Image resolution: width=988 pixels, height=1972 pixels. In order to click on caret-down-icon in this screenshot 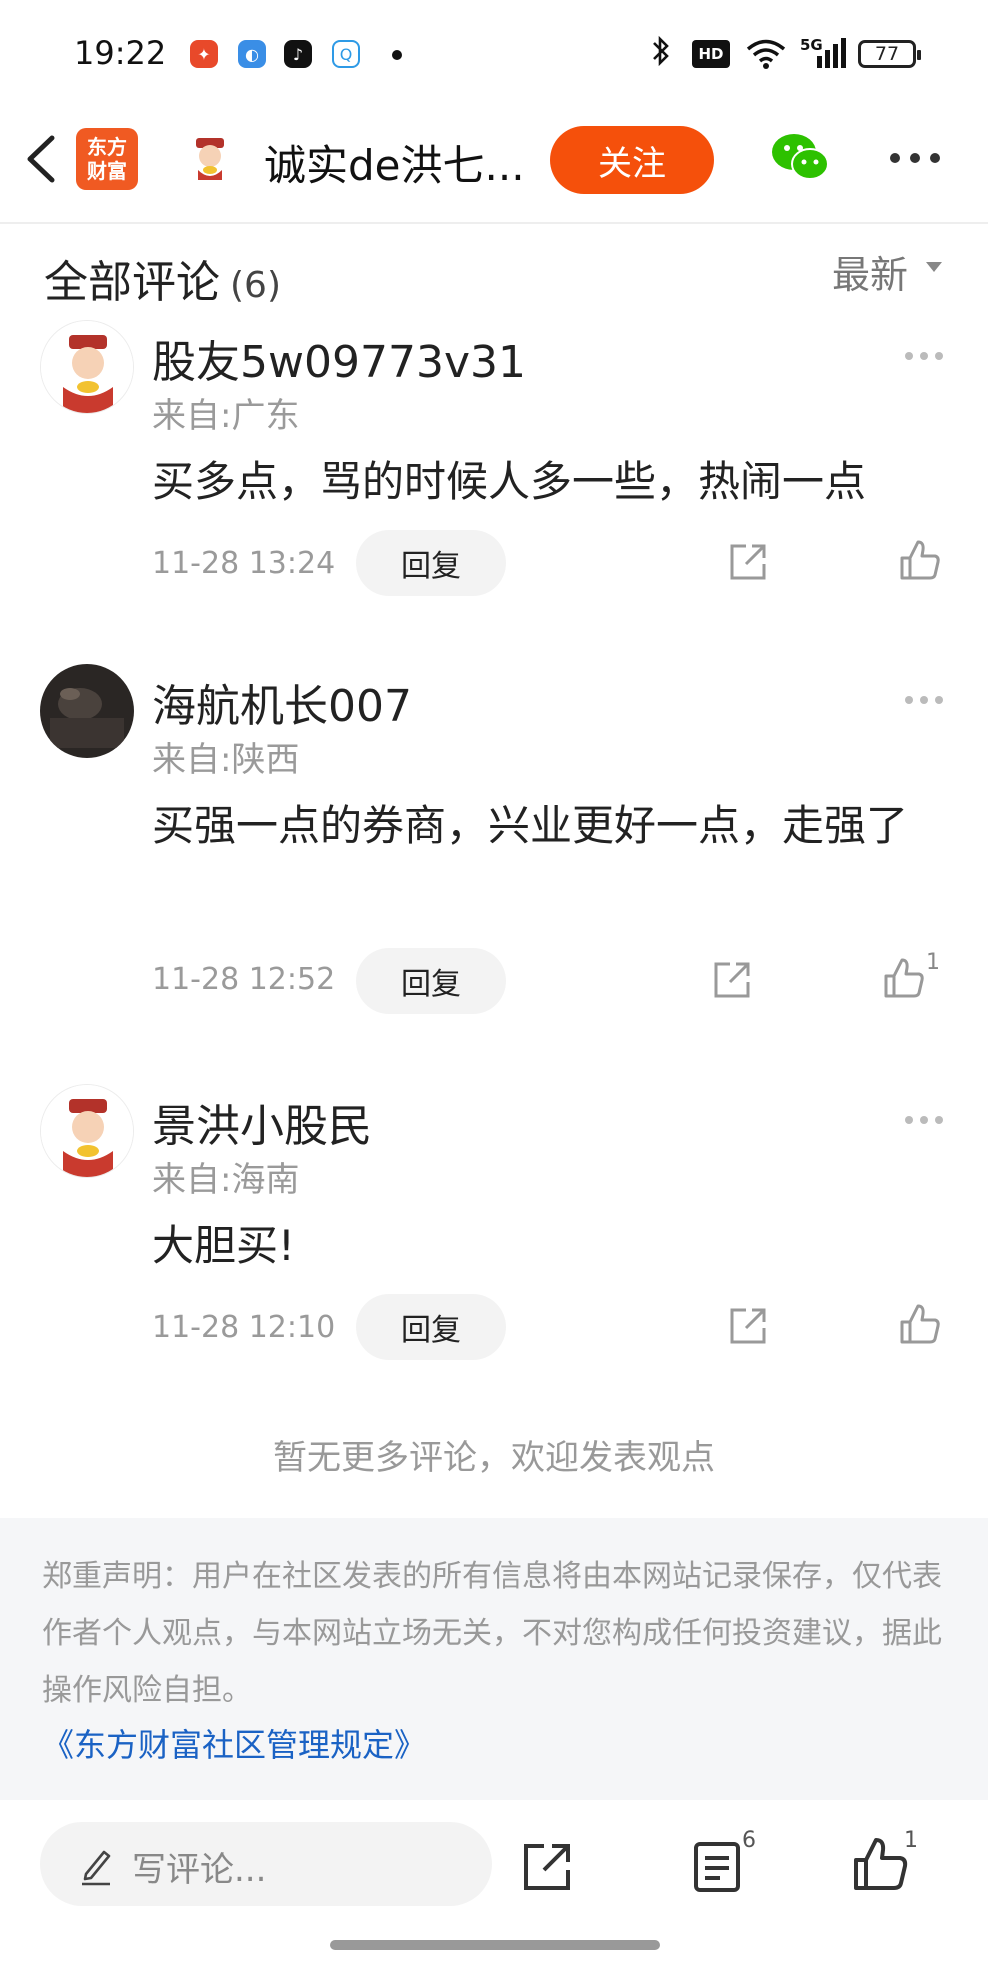, I will do `click(934, 267)`.